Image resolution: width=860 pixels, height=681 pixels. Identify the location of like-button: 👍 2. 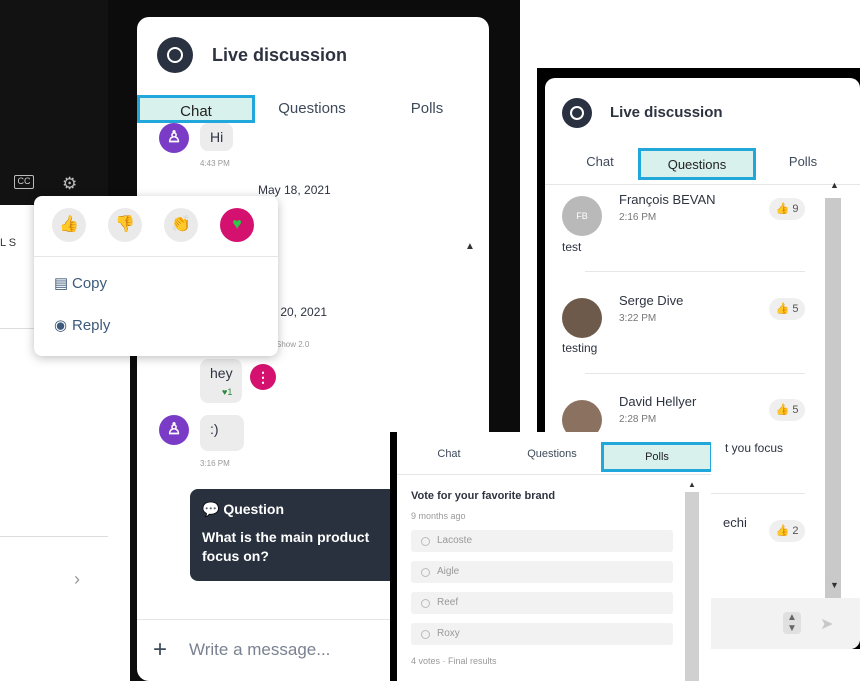
(787, 531).